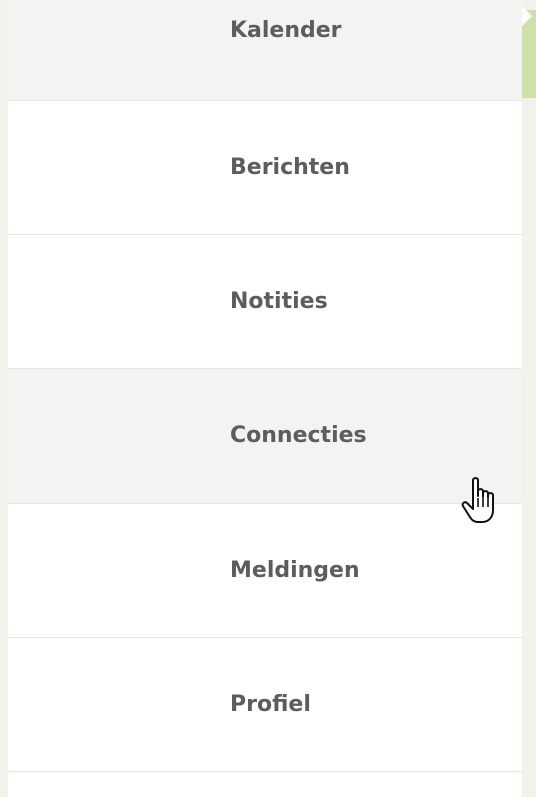  I want to click on menu-item-label: Kalender, so click(286, 30).